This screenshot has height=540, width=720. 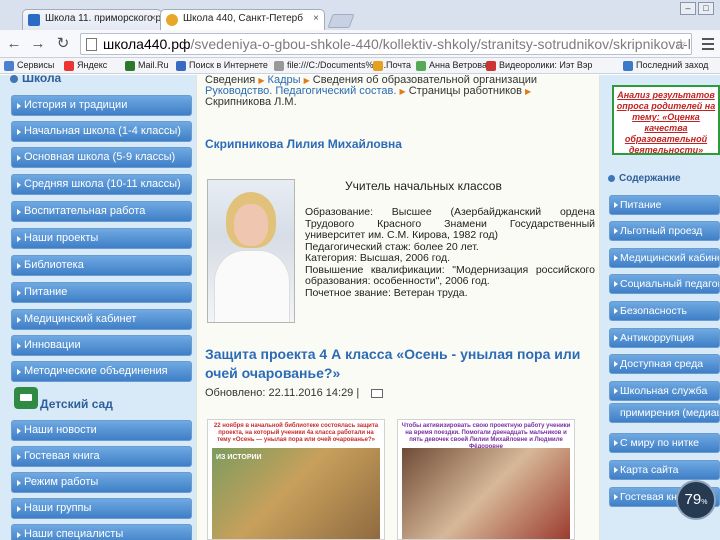 What do you see at coordinates (222, 65) in the screenshot?
I see `bookmark-item: Поиск в Интернете` at bounding box center [222, 65].